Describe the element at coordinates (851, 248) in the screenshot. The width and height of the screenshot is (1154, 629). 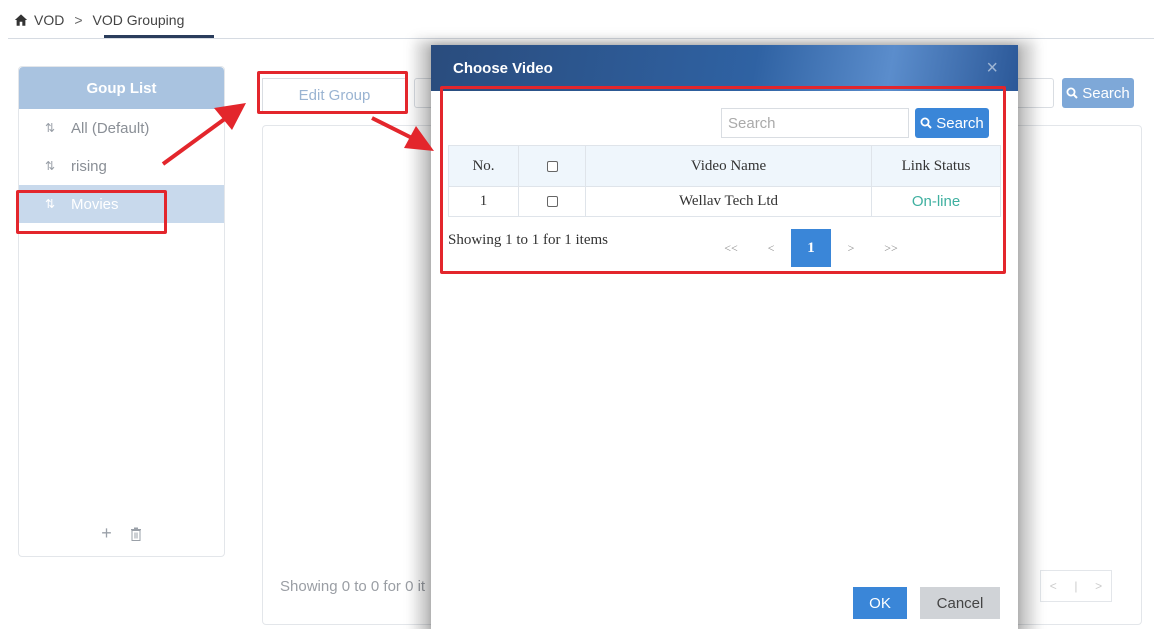
I see `pager-next: >` at that location.